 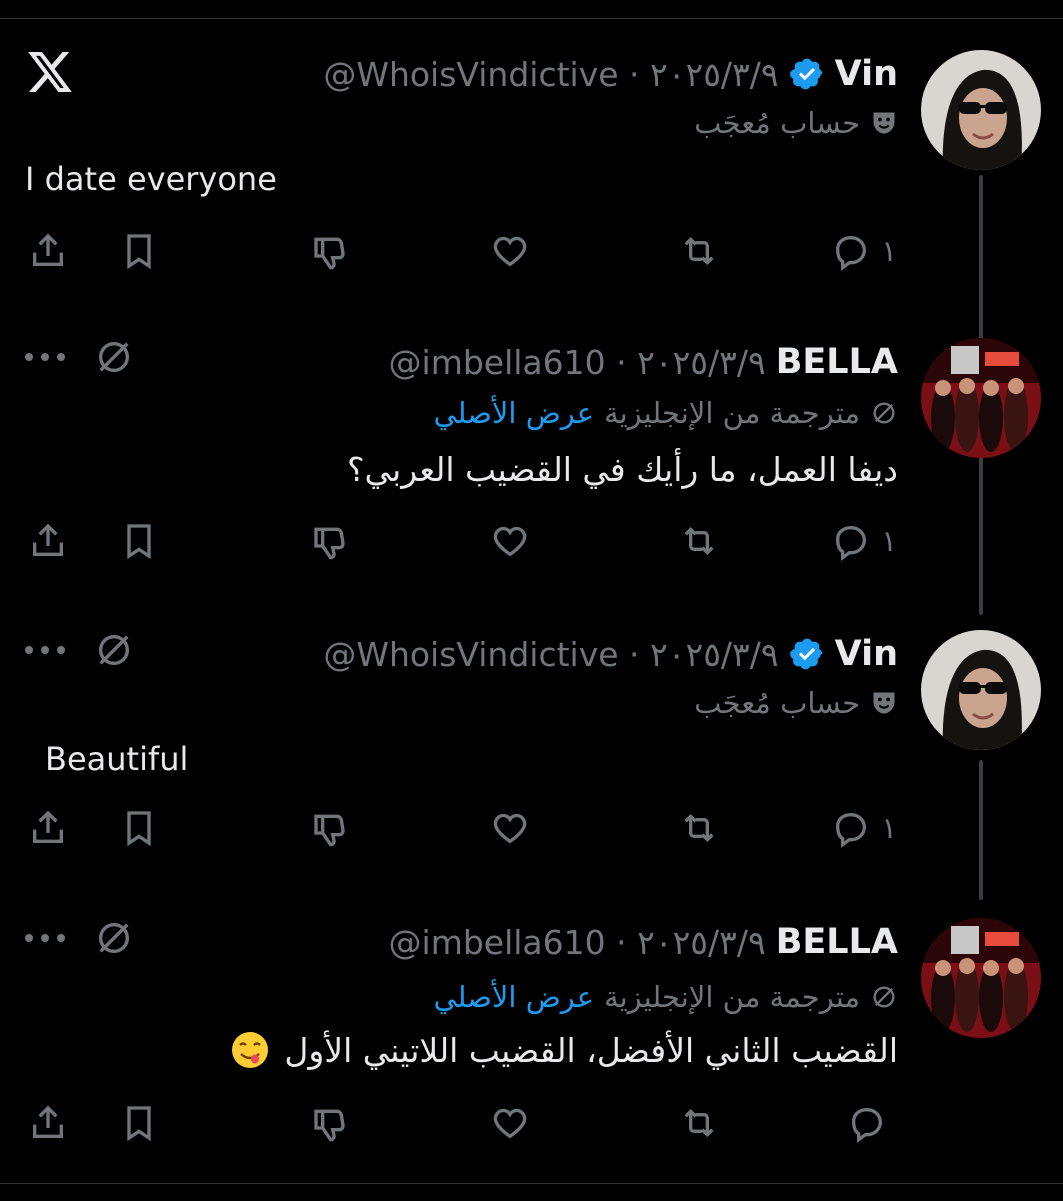 I want to click on post-text: ديفا العمل، ما رأيك في القضيب العربي؟, so click(x=622, y=469).